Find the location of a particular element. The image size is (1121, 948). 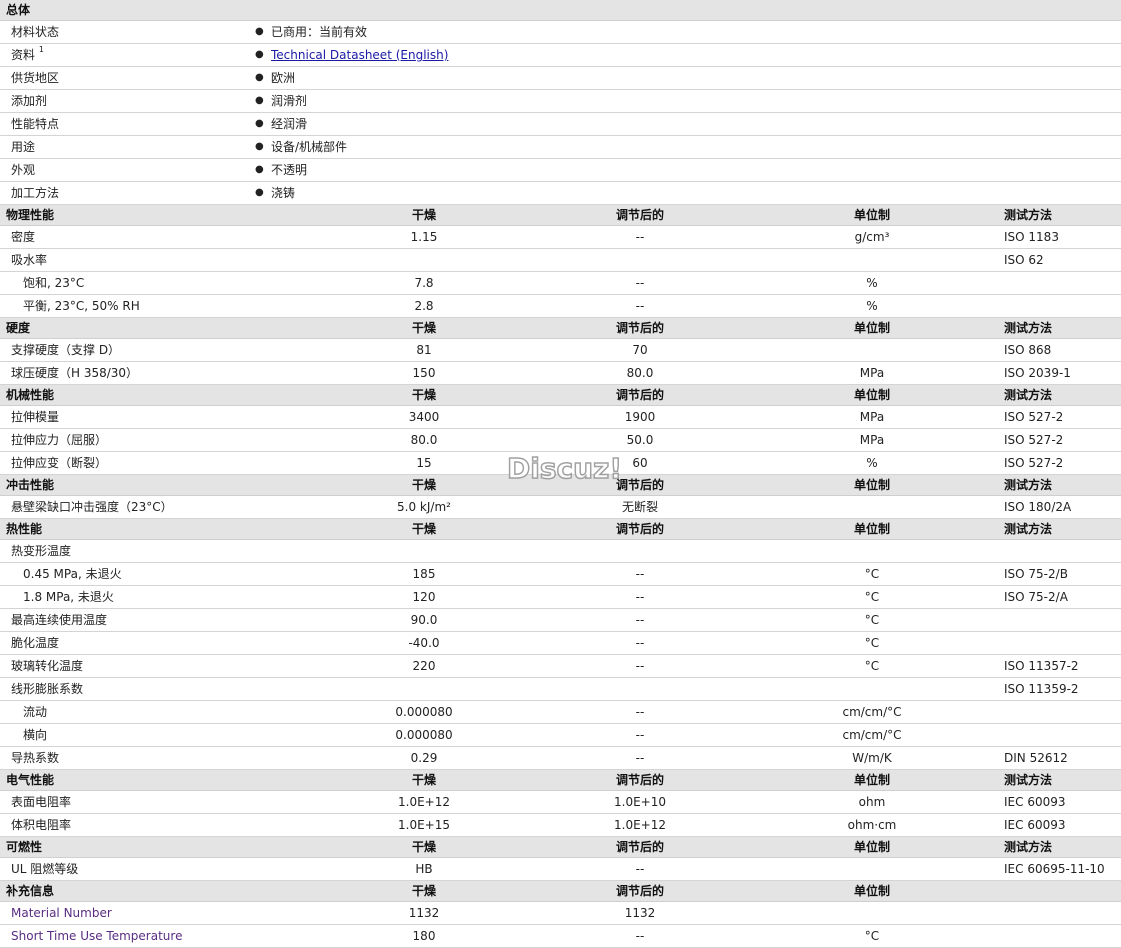

property-label: 线形膨胀系数 is located at coordinates (47, 689).